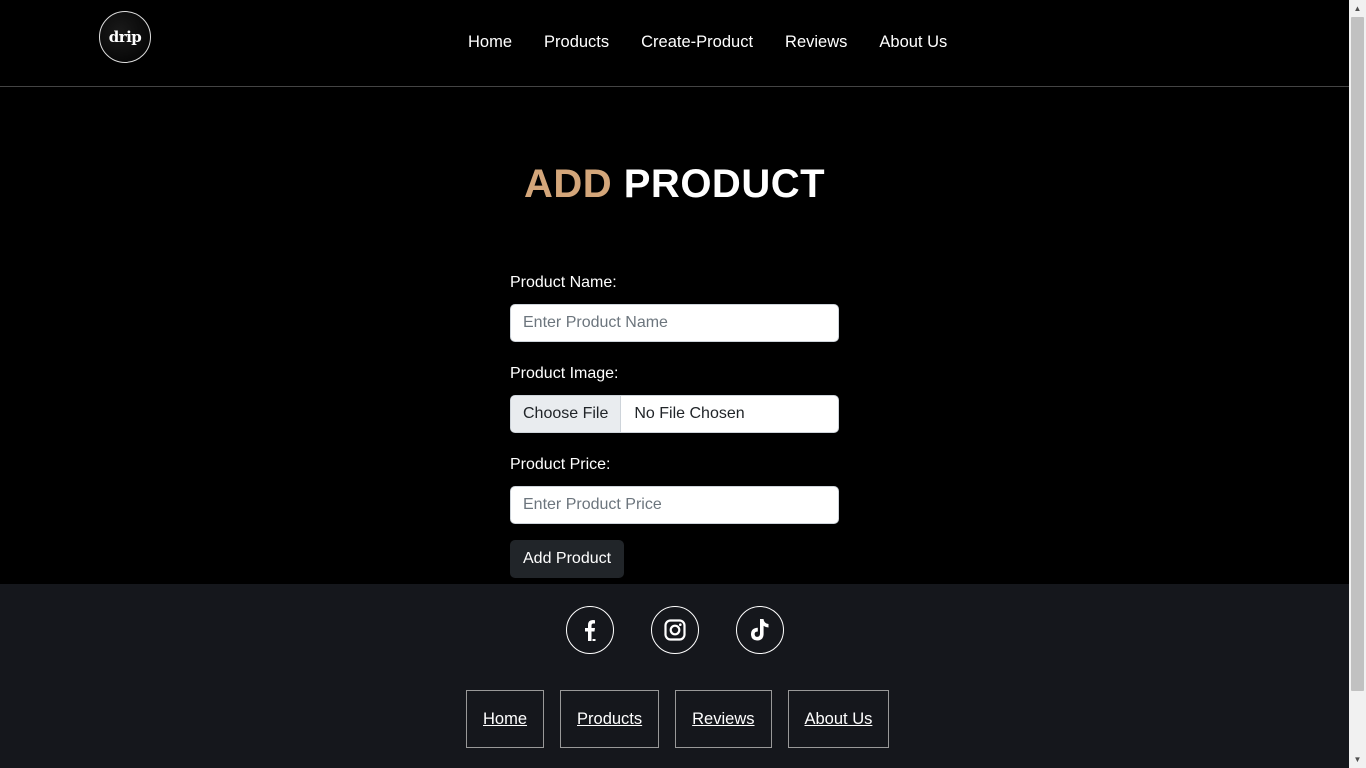  I want to click on product-name-label: Product Name:, so click(563, 282).